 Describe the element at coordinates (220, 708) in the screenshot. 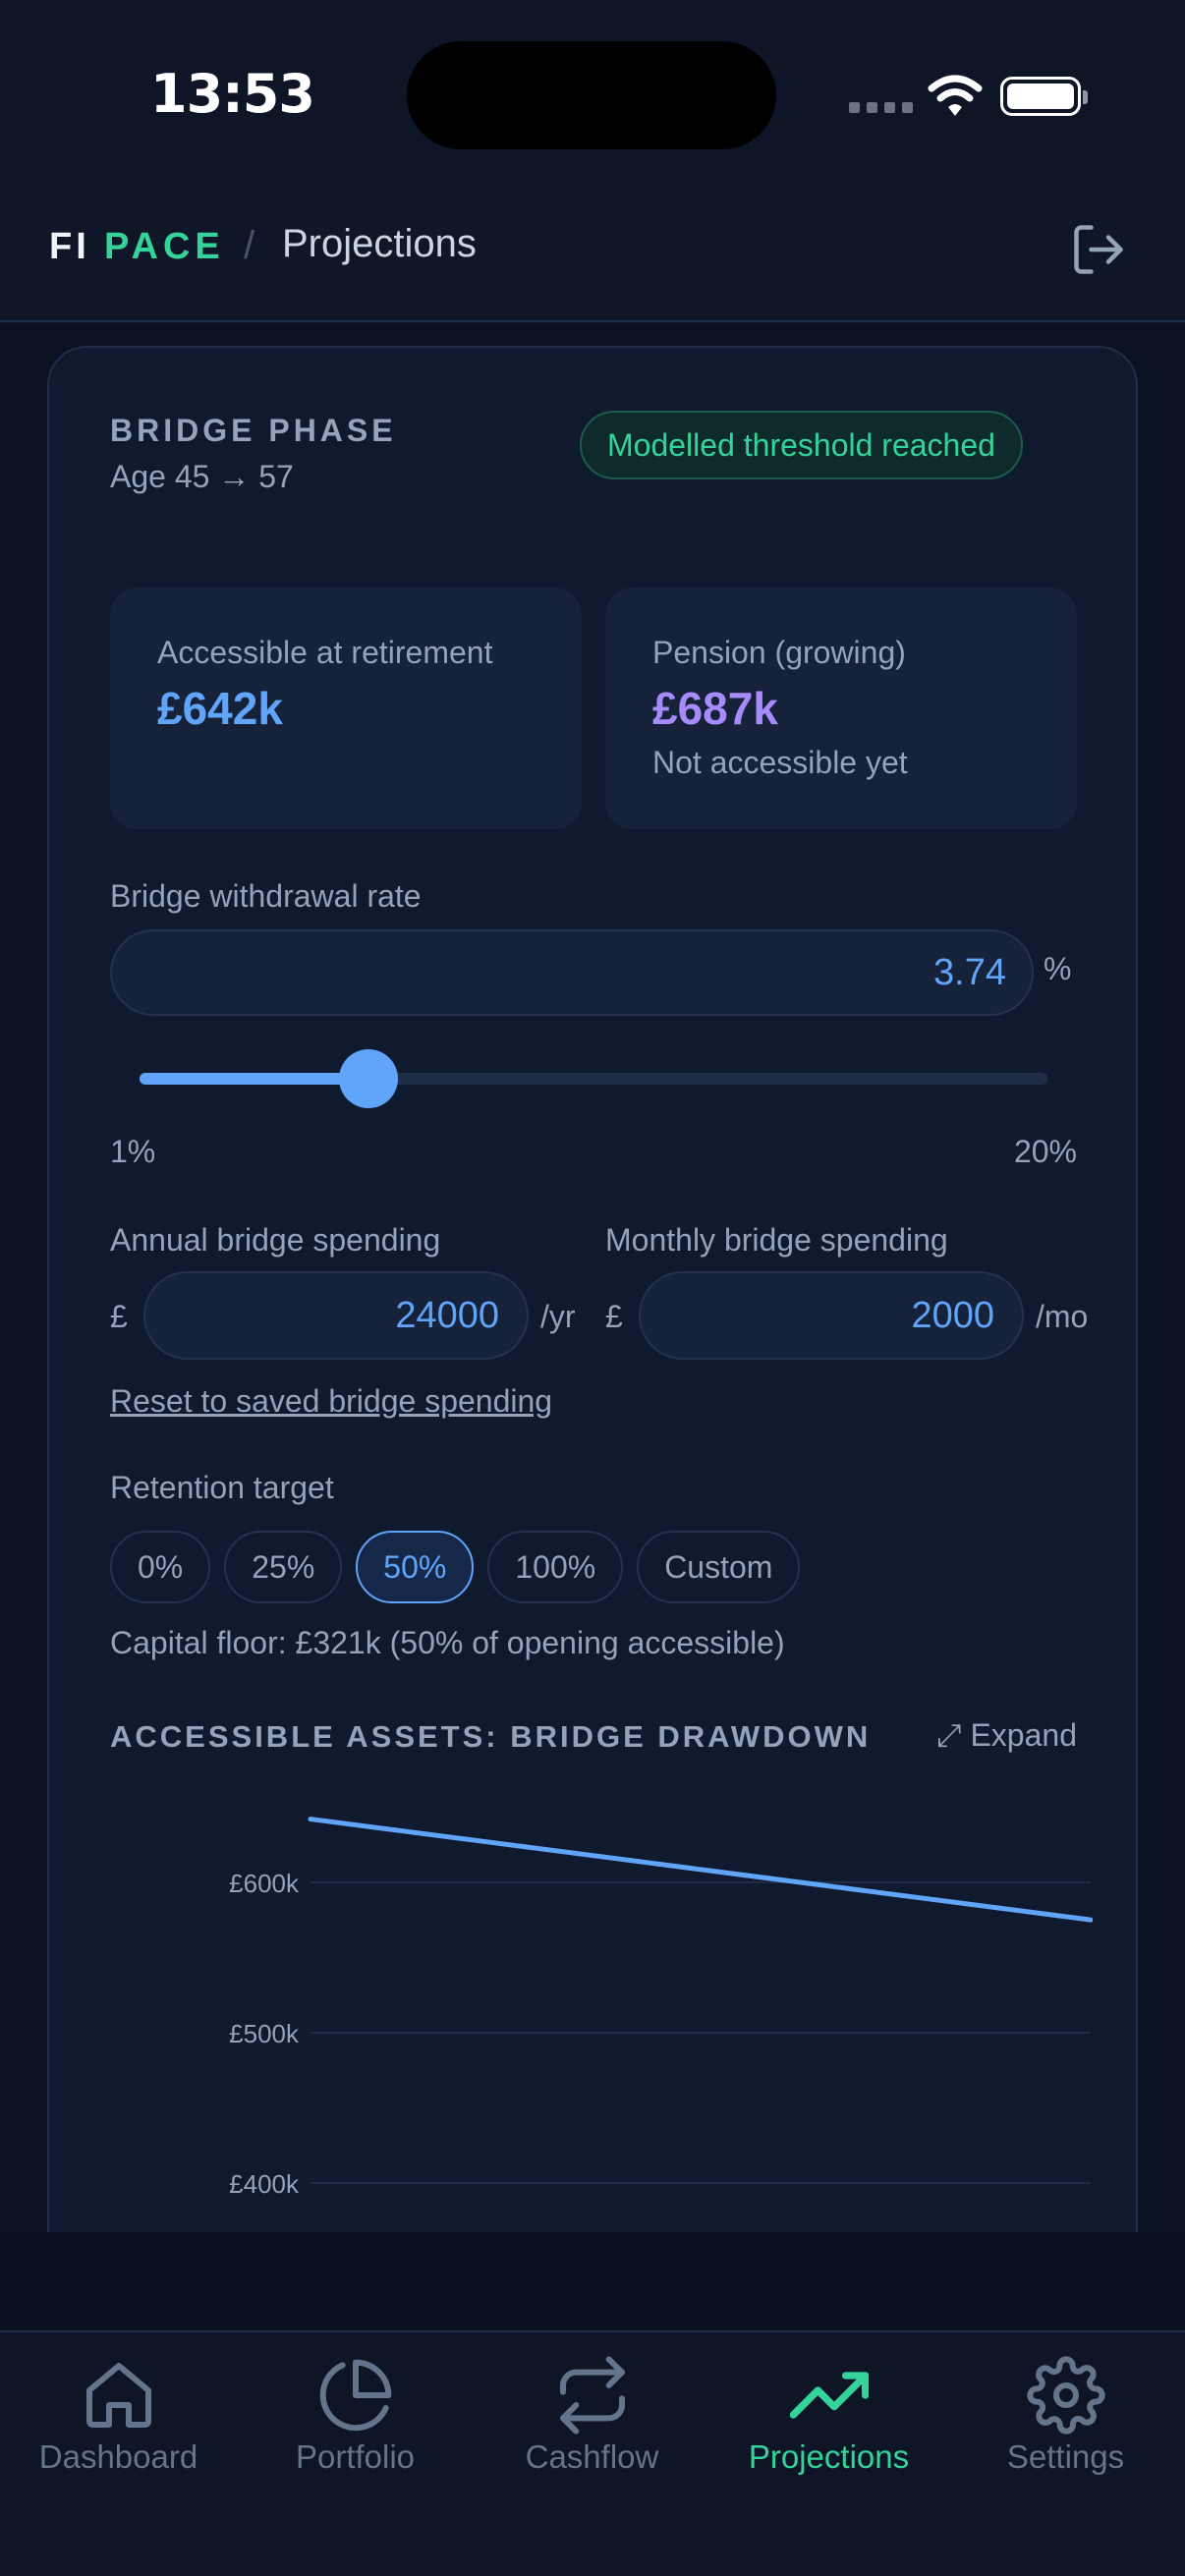

I see `accessible-value: £642k` at that location.